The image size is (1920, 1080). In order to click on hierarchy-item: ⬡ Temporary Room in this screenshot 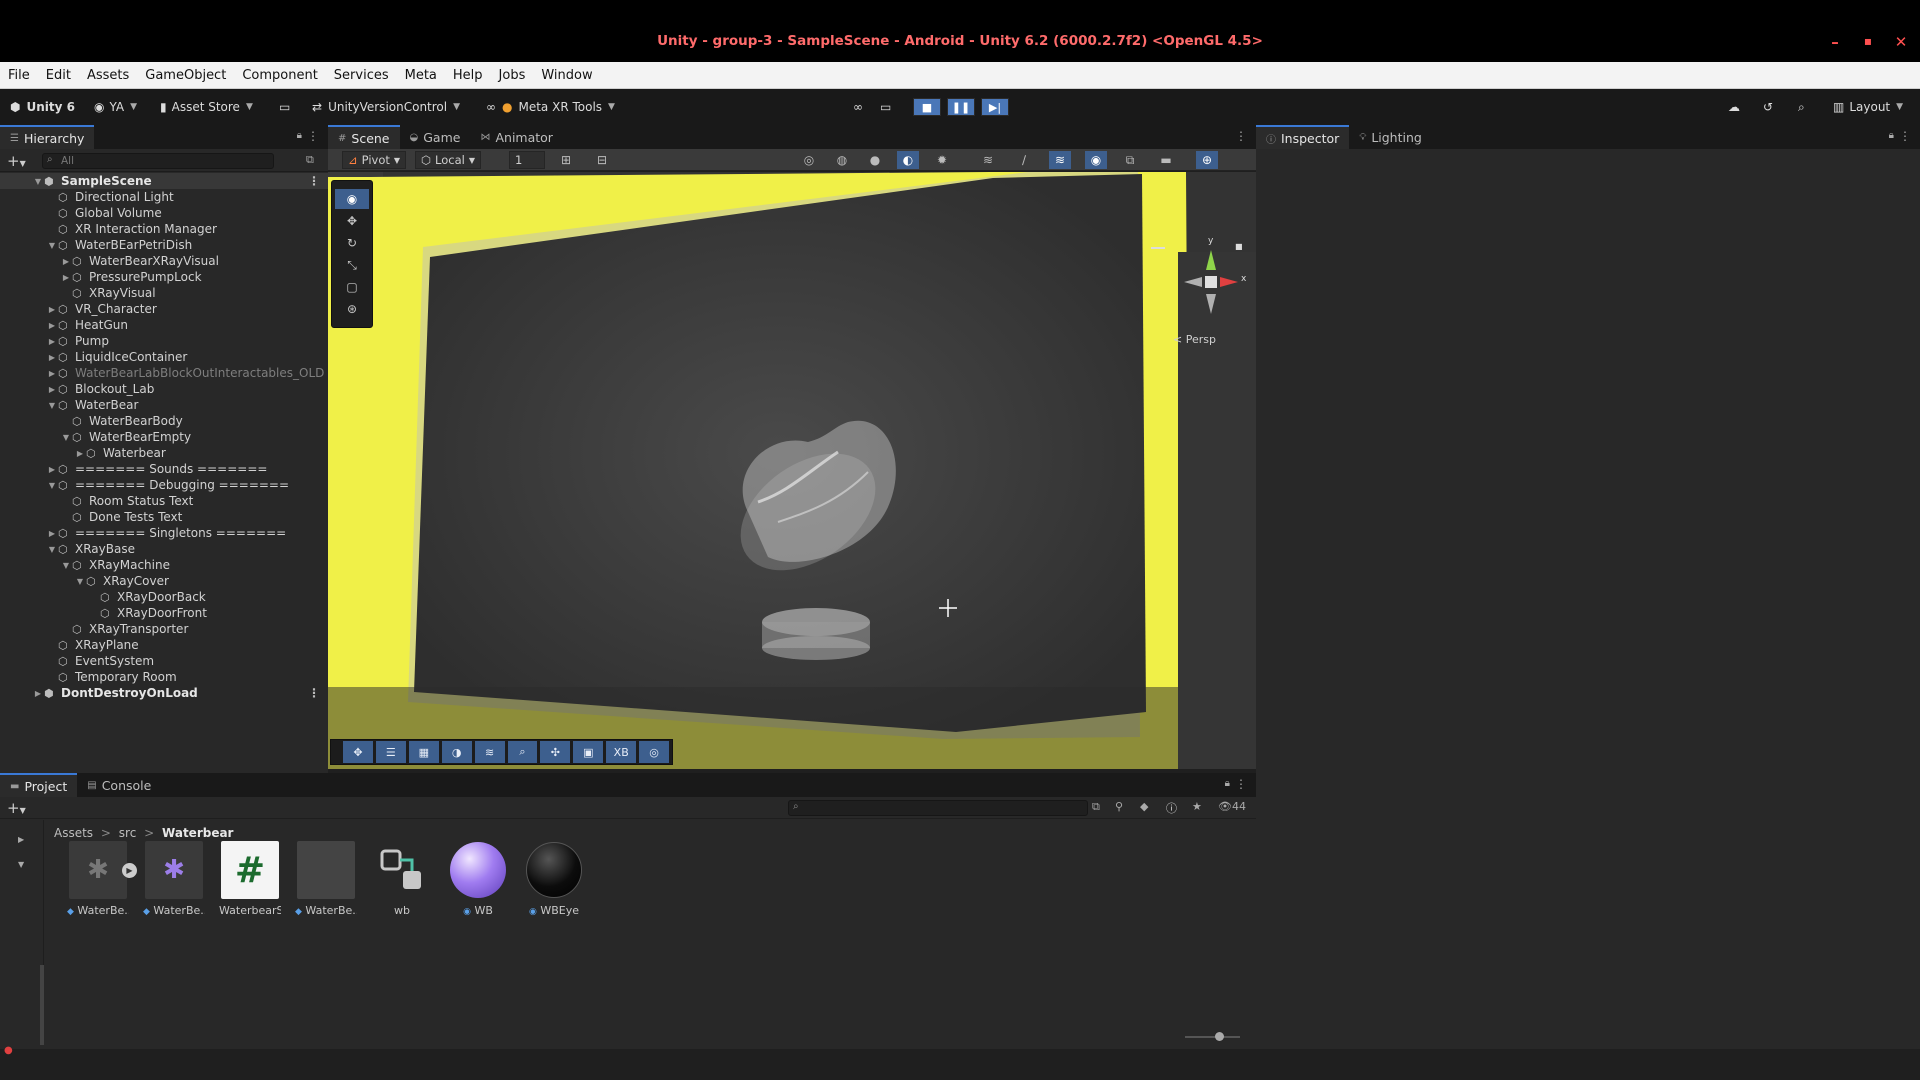, I will do `click(164, 677)`.